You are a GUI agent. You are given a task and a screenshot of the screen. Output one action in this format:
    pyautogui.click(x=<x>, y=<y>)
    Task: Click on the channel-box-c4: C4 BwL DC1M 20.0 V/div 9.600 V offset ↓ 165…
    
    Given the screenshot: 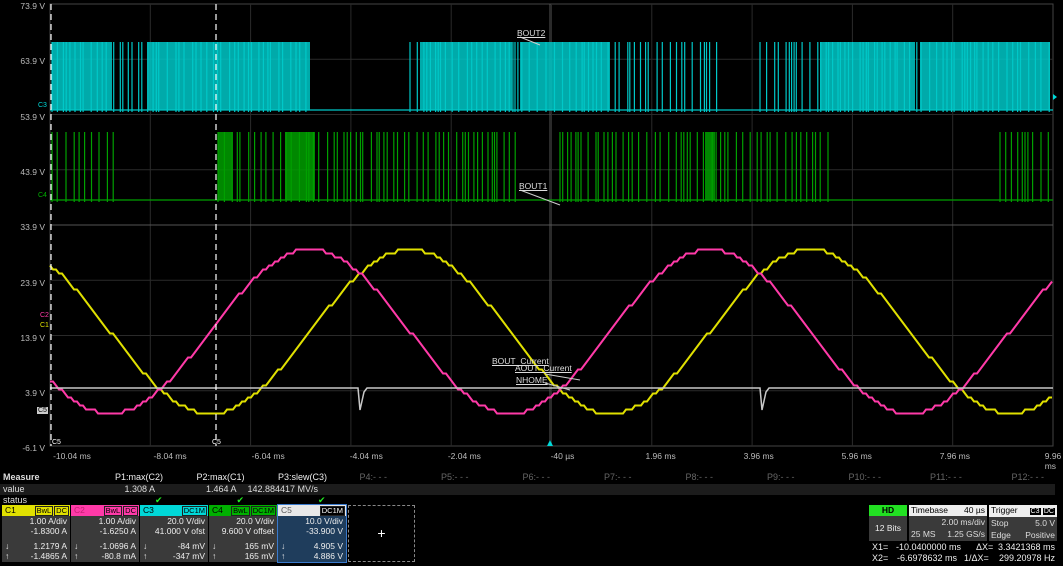 What is the action you would take?
    pyautogui.click(x=243, y=533)
    